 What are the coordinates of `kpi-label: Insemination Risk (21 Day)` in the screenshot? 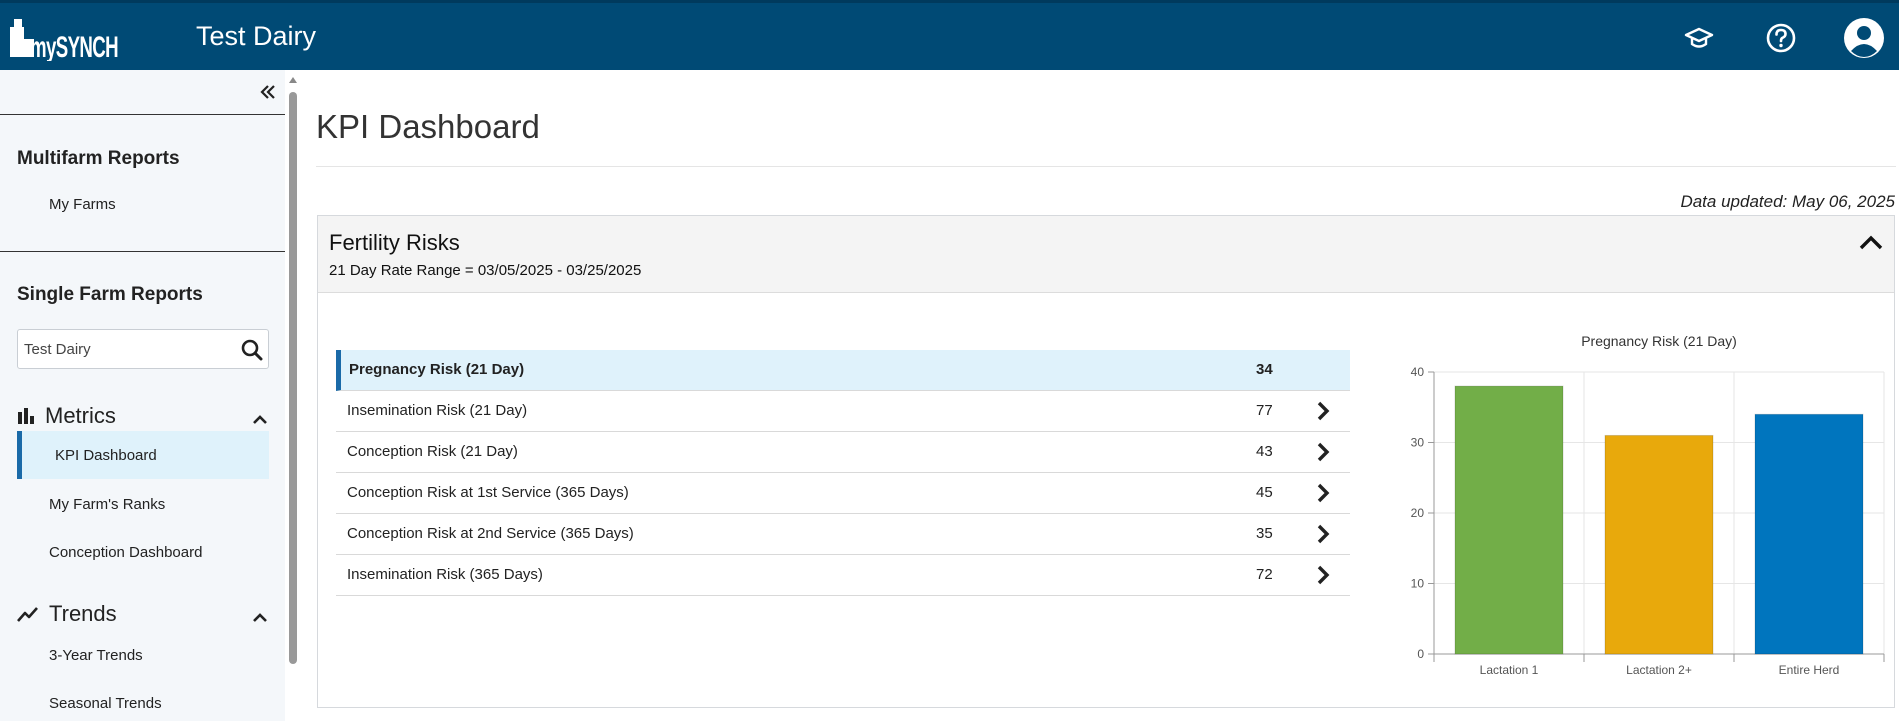 It's located at (437, 410).